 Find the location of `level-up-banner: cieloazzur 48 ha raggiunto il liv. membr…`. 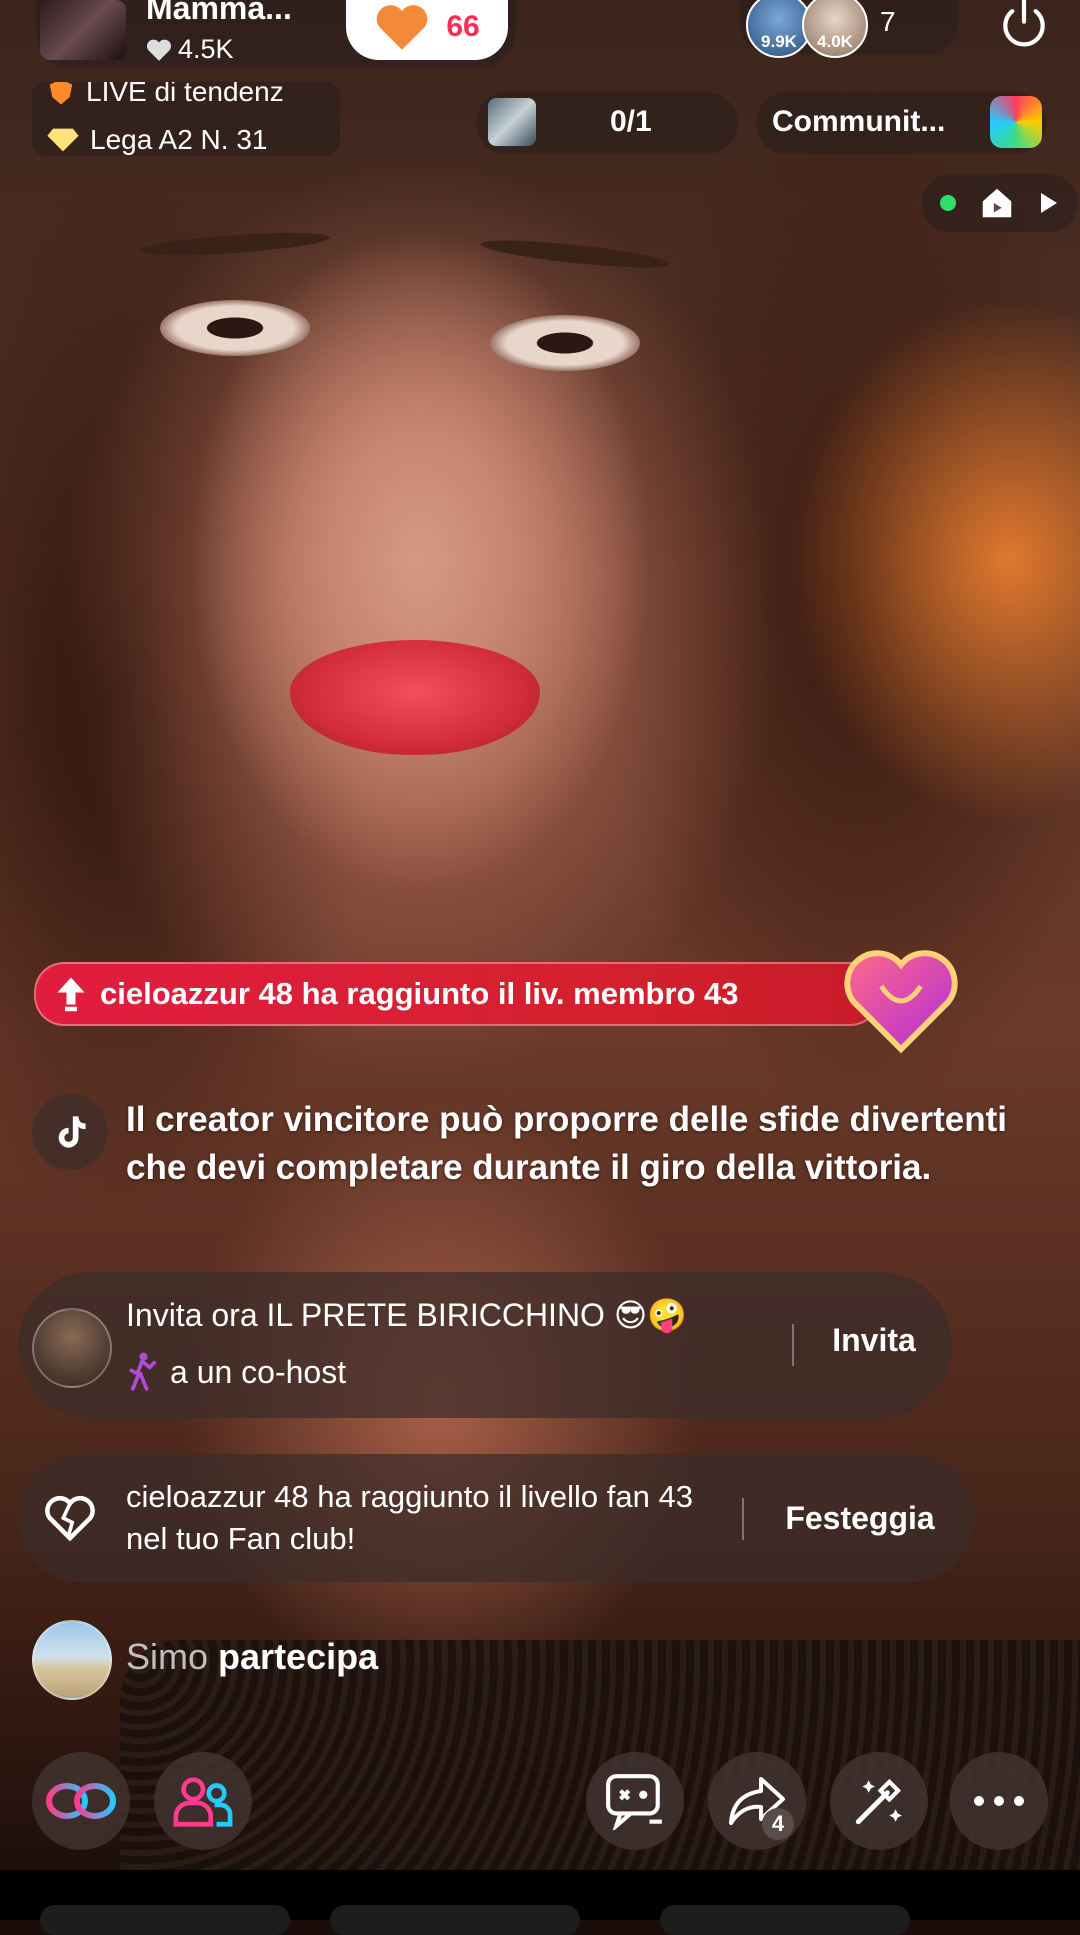

level-up-banner: cieloazzur 48 ha raggiunto il liv. membr… is located at coordinates (457, 994).